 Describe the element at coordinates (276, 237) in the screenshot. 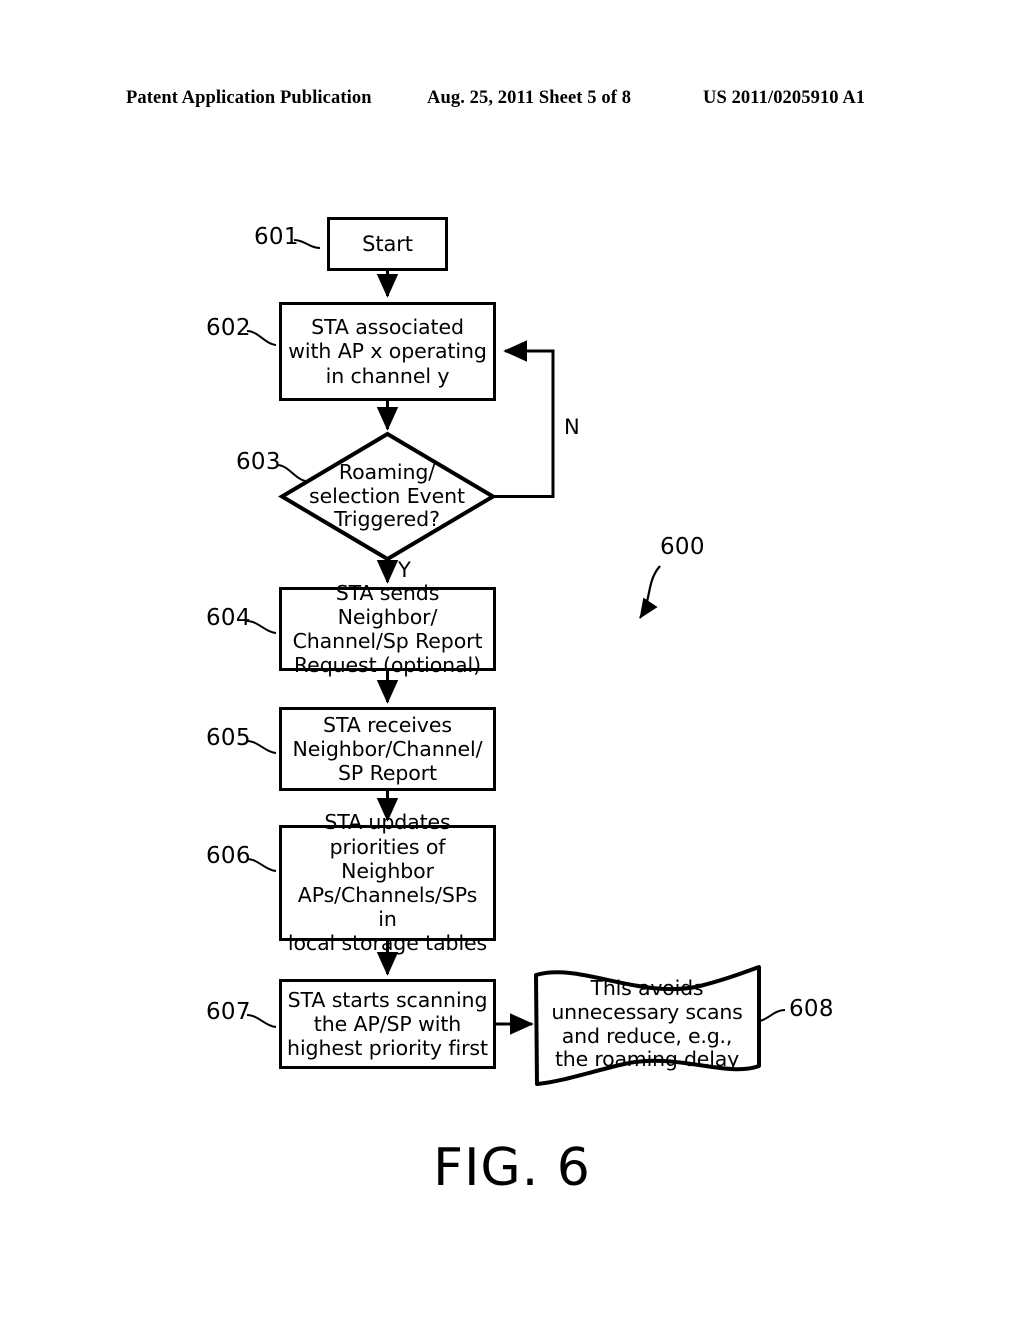

I see `reference-numeral-601: 601` at that location.